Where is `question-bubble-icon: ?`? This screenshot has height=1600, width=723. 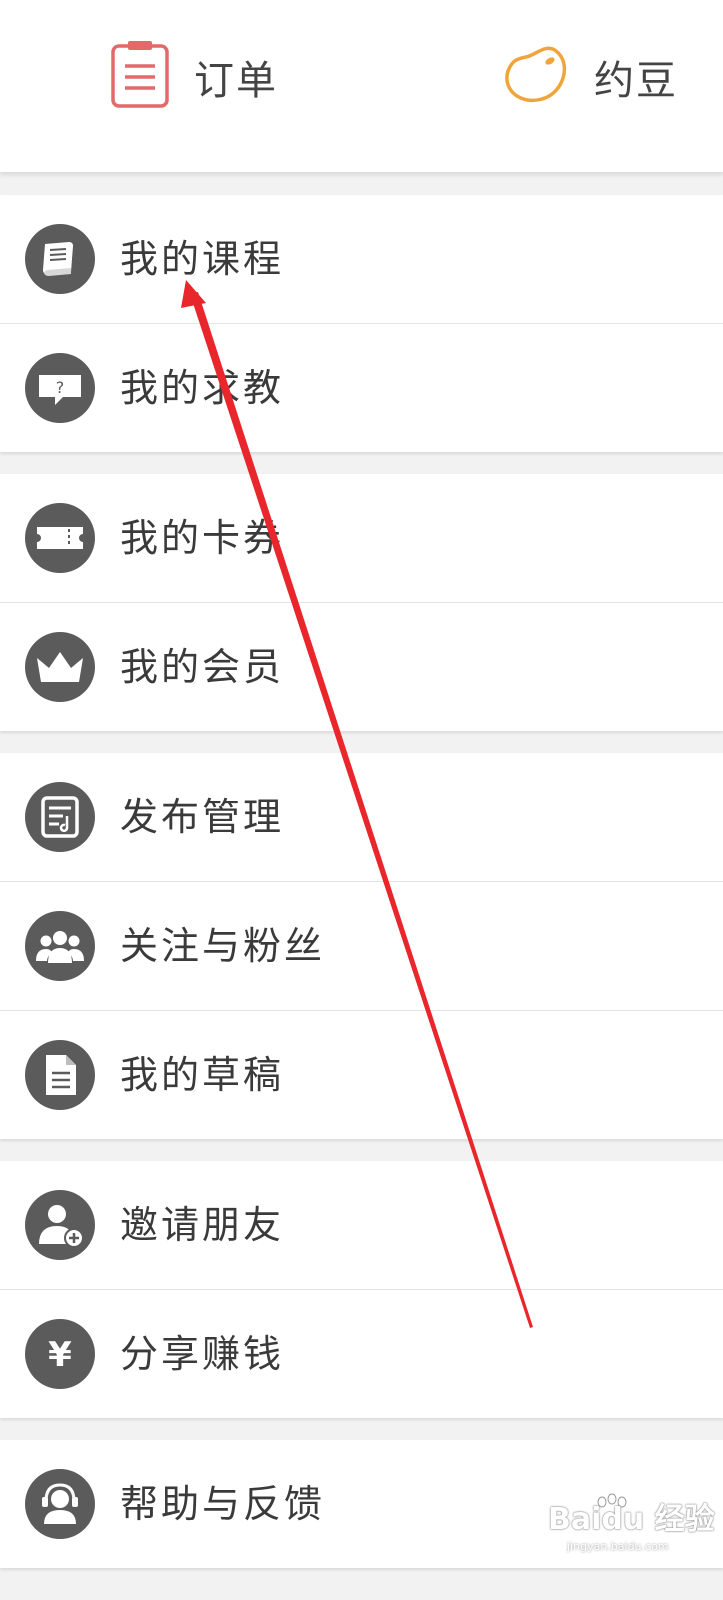 question-bubble-icon: ? is located at coordinates (60, 388).